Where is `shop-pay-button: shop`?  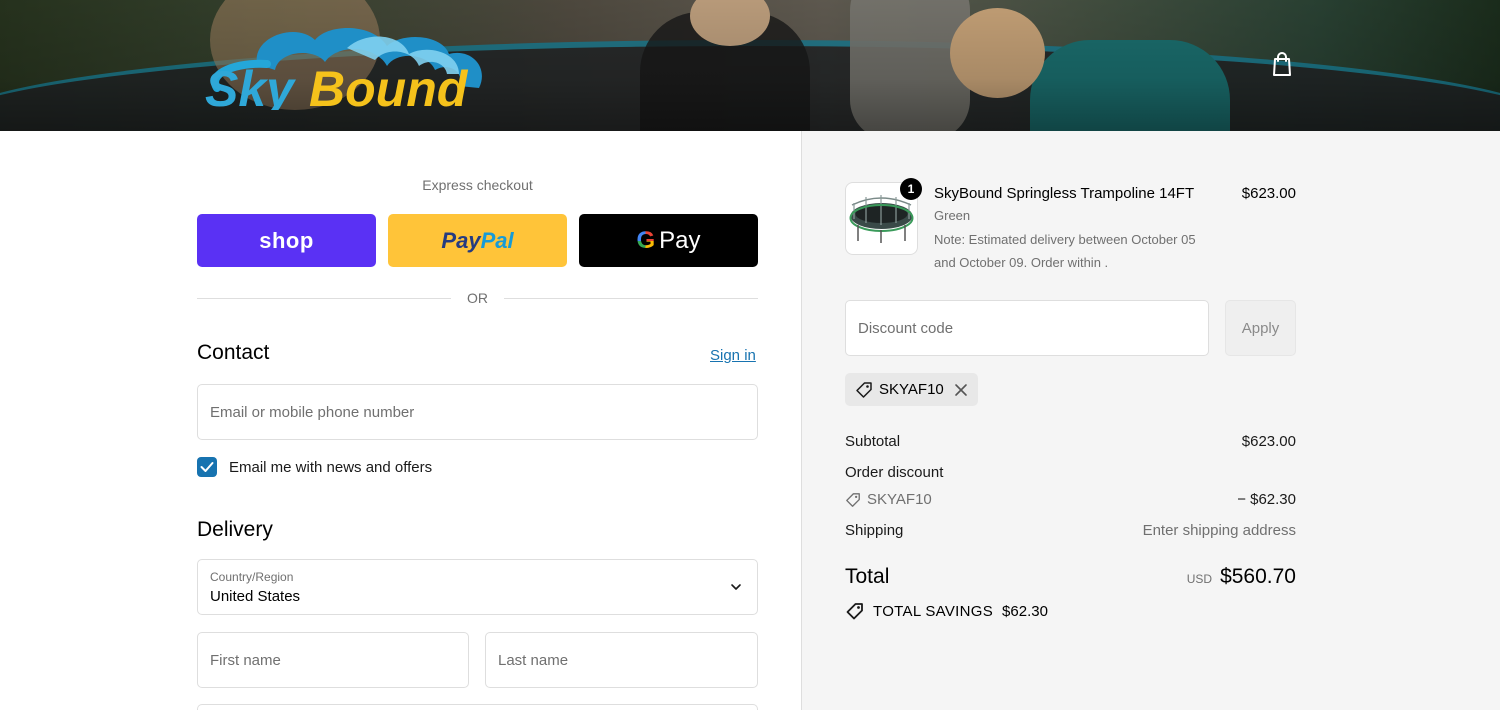
shop-pay-button: shop is located at coordinates (286, 240).